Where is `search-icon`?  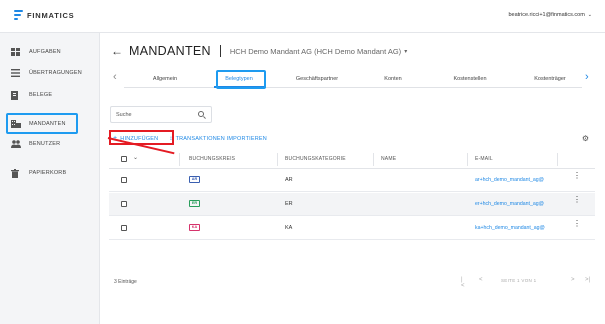
search-icon is located at coordinates (201, 114).